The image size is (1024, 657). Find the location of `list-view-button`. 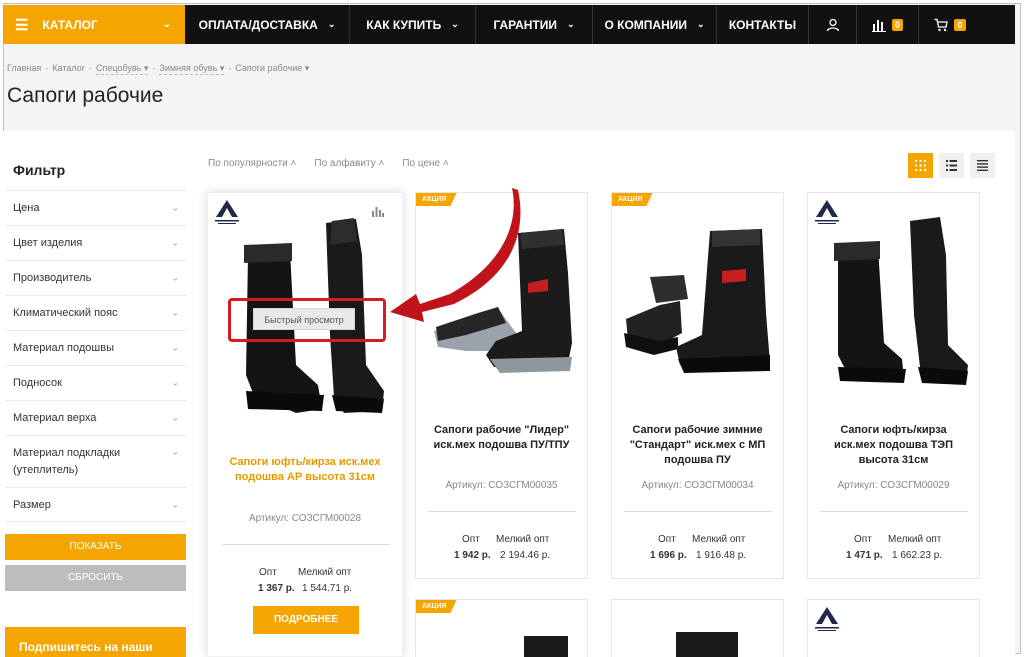

list-view-button is located at coordinates (951, 165).